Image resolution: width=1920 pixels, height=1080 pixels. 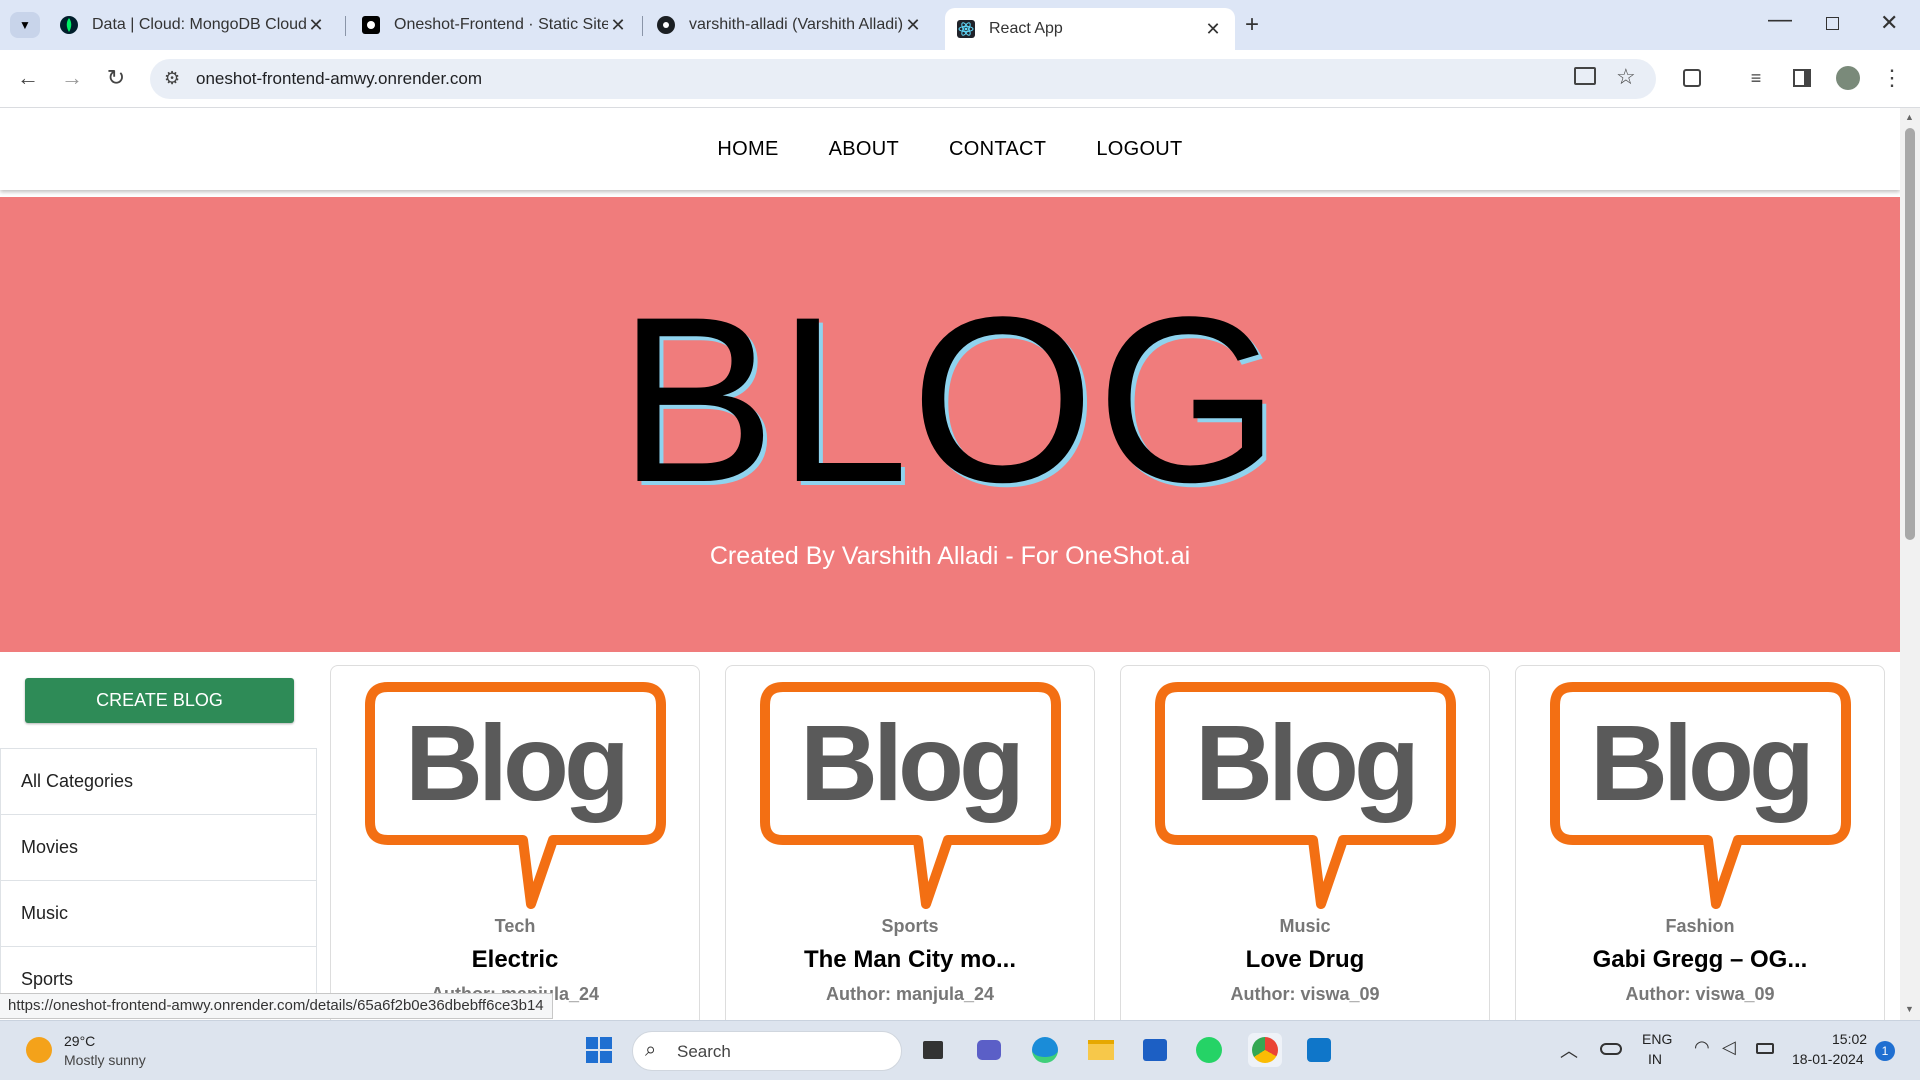 I want to click on microsoft-store-icon, so click(x=1155, y=1050).